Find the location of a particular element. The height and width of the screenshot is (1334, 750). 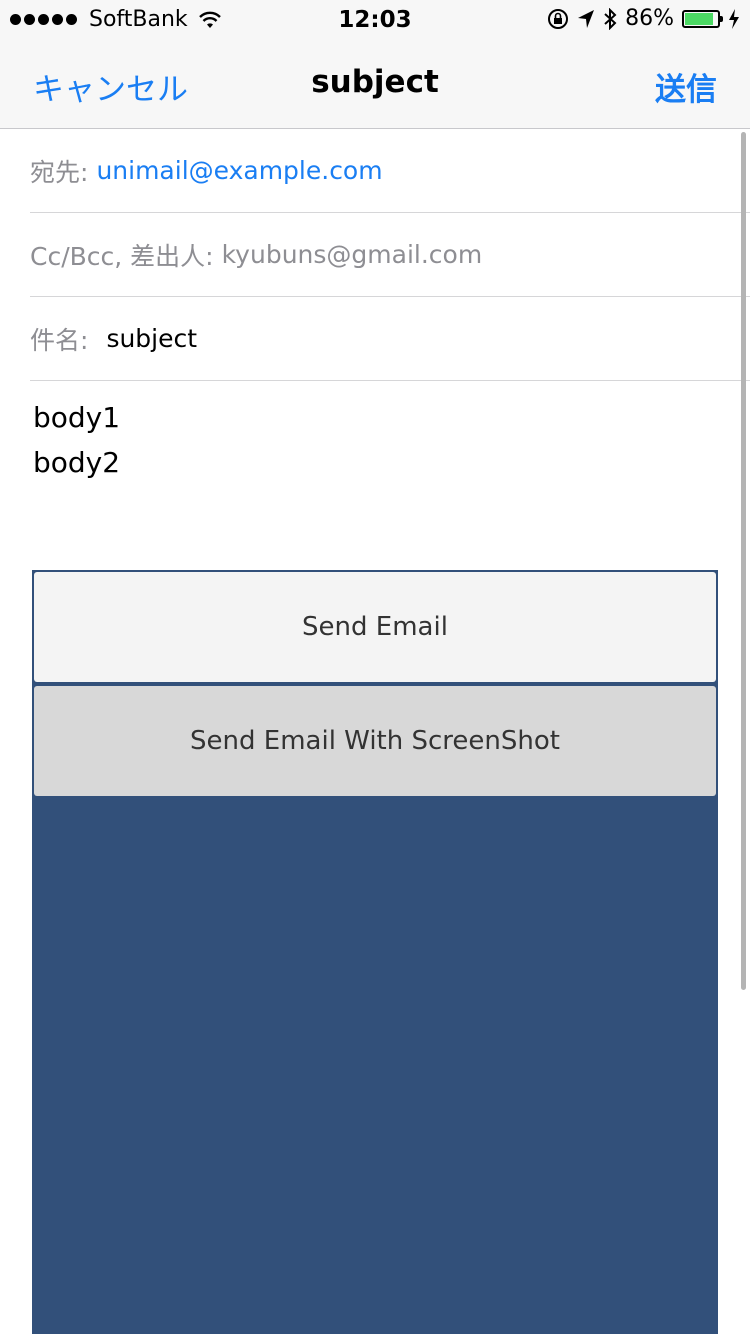

bluetooth-icon is located at coordinates (610, 18).